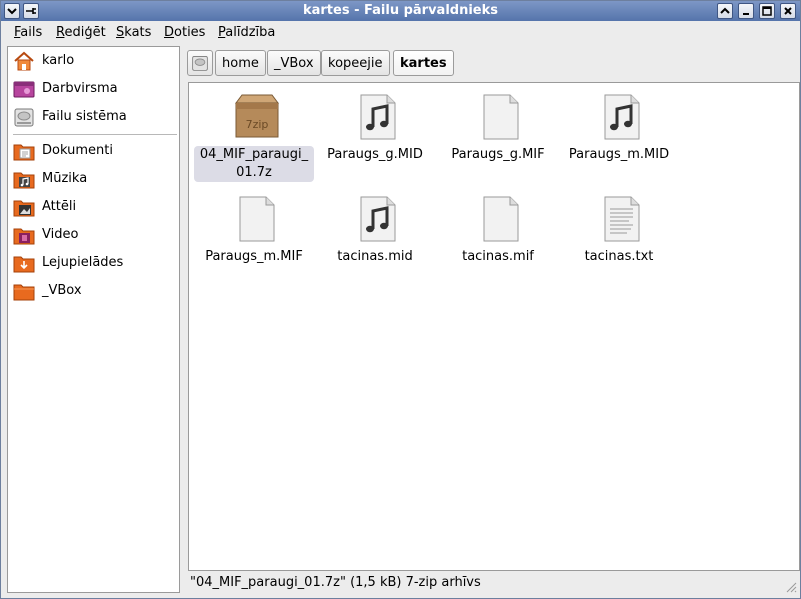  I want to click on file-name: Paraugs_g.MIF, so click(498, 154).